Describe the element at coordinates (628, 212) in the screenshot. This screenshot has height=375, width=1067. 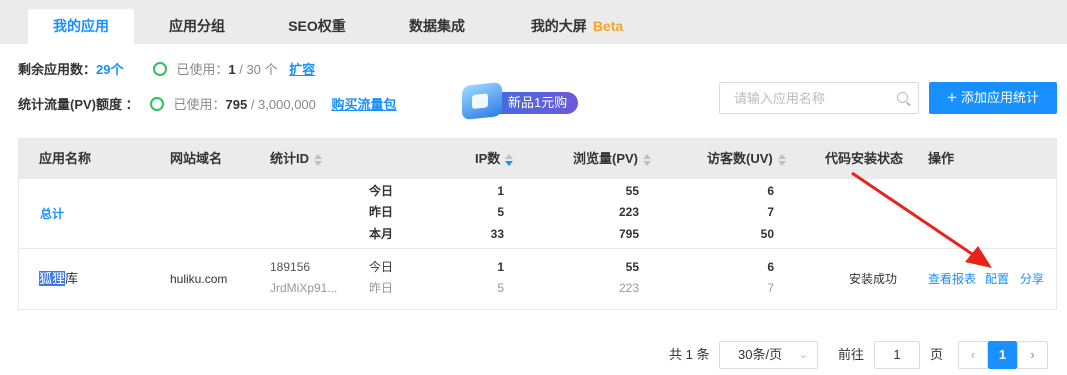
I see `total-pv-yesterday: 223` at that location.